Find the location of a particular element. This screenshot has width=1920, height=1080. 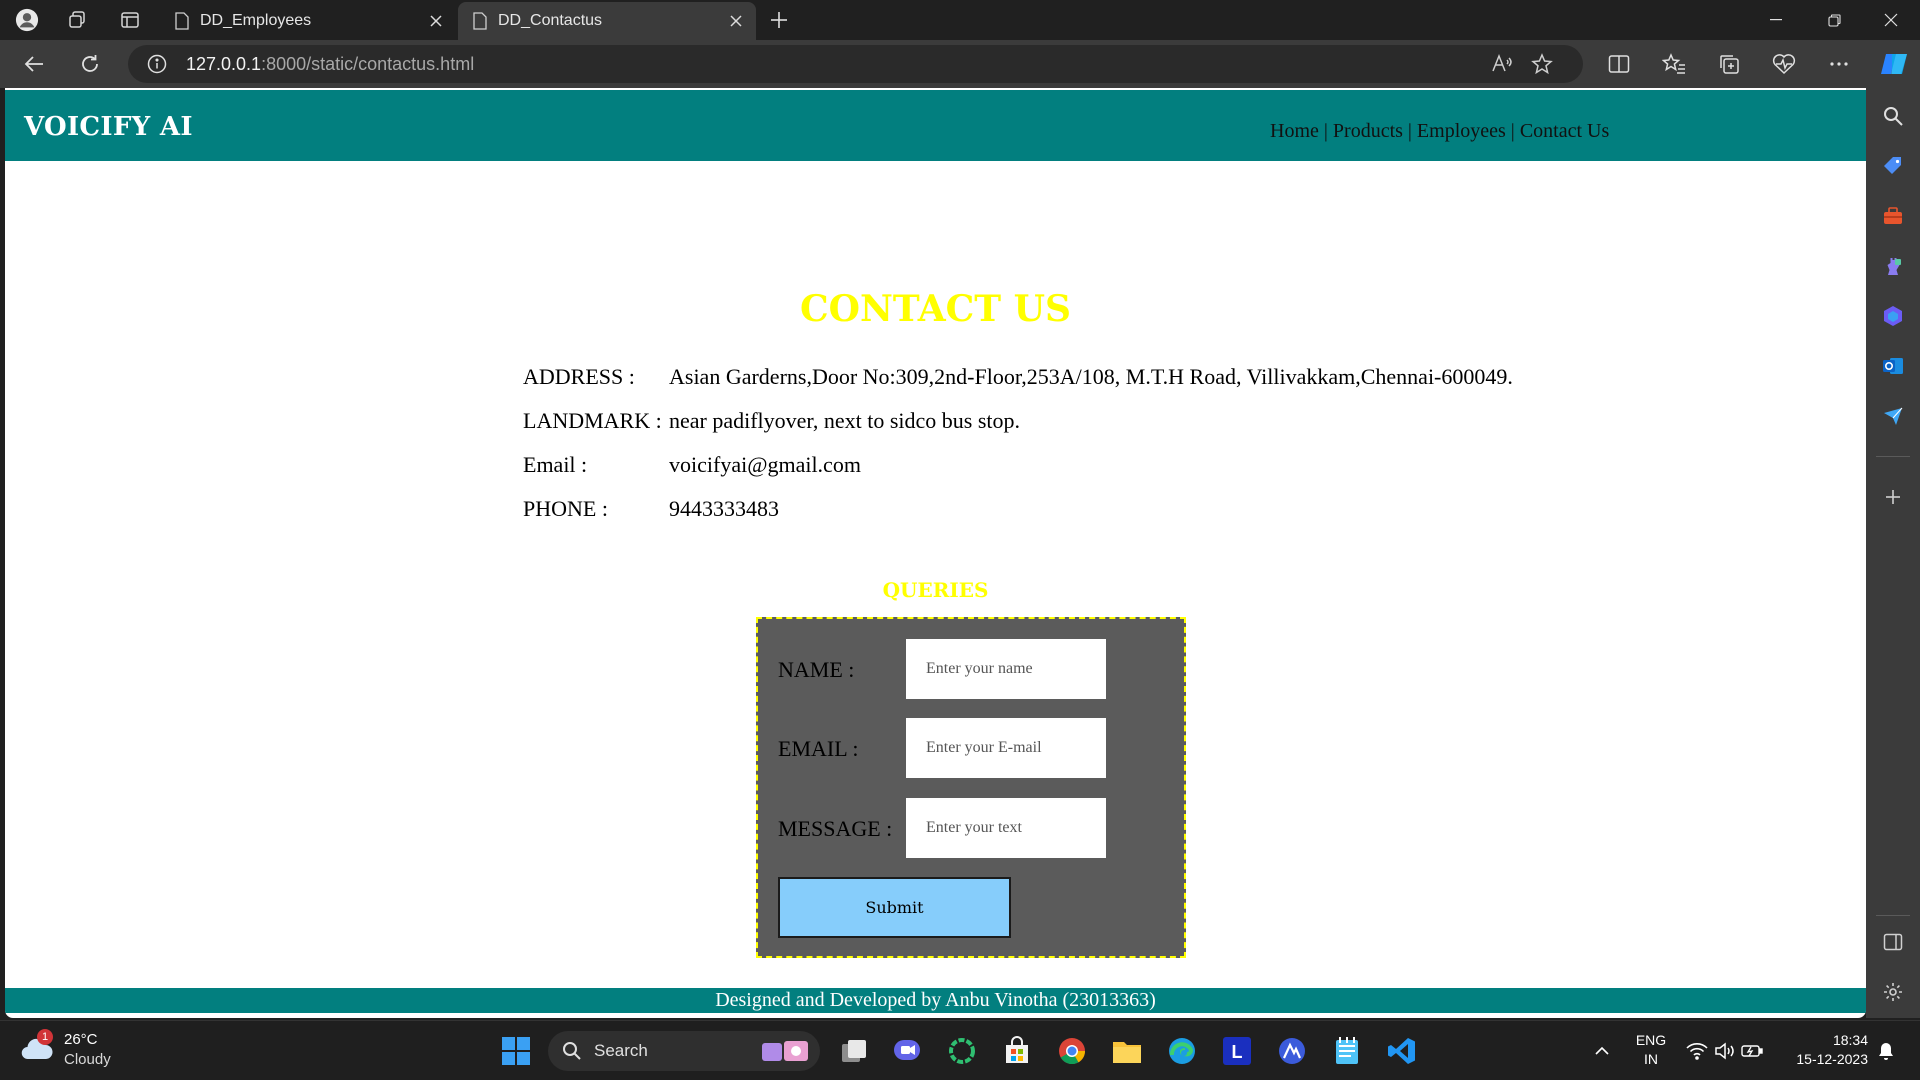

site-nav: Home | Products | Employees | Contact Us is located at coordinates (1439, 131).